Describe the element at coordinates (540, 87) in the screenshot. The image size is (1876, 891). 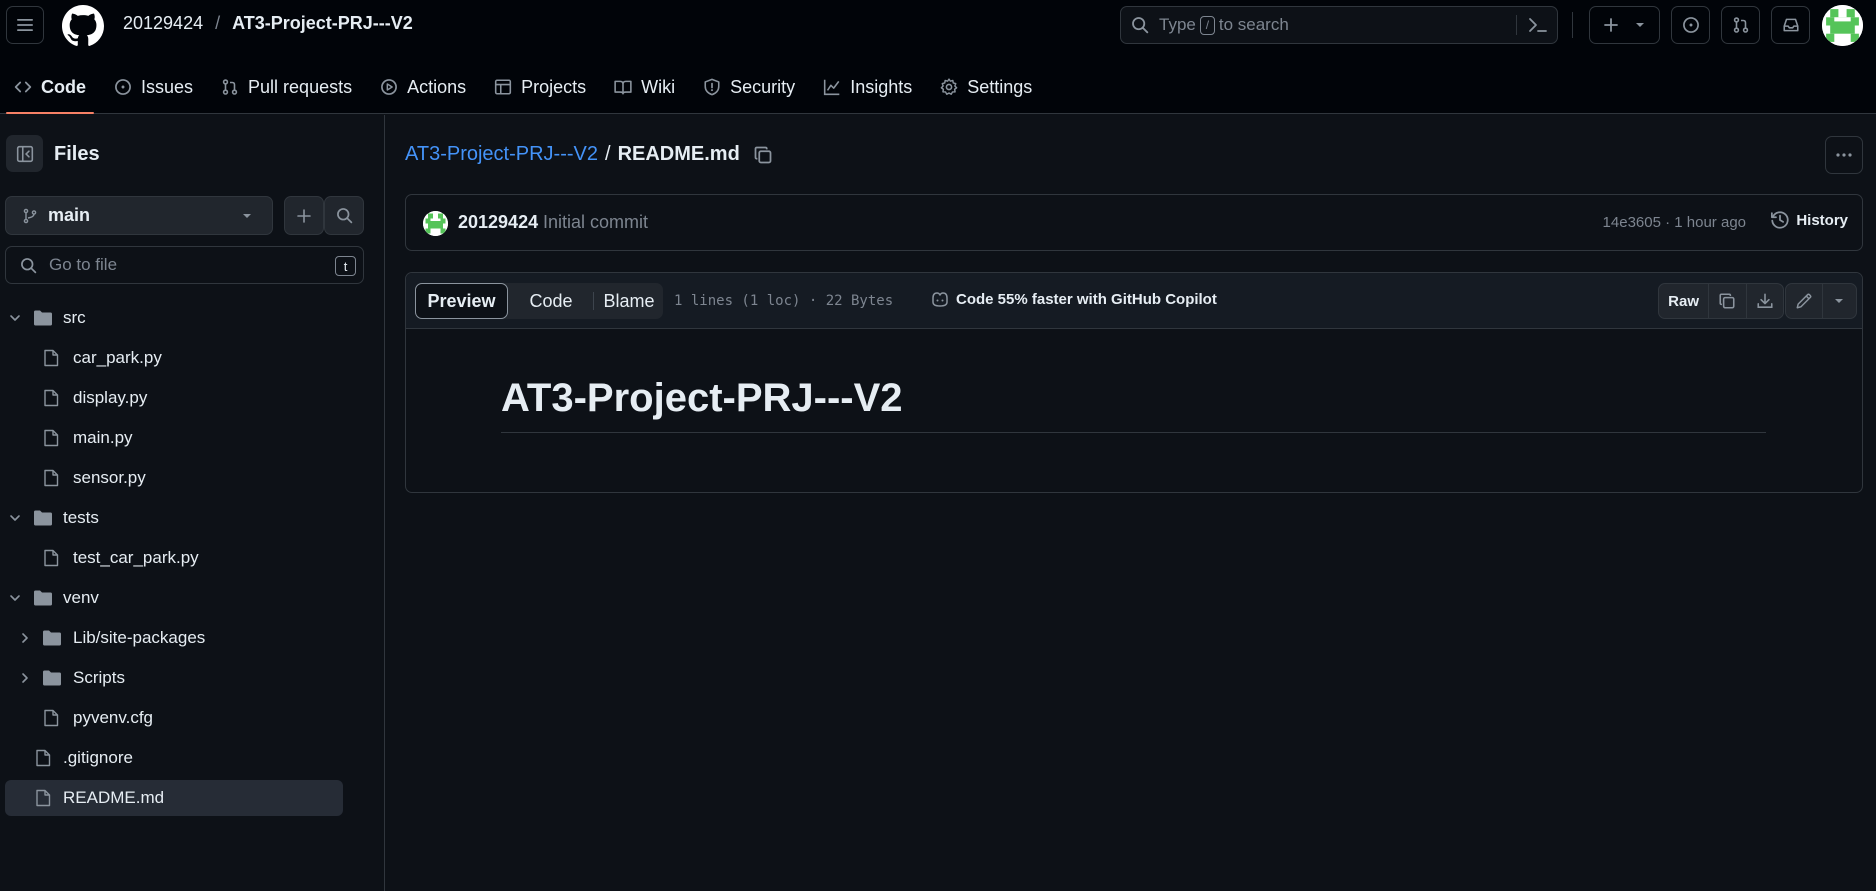
I see `tab-projects: Projects` at that location.